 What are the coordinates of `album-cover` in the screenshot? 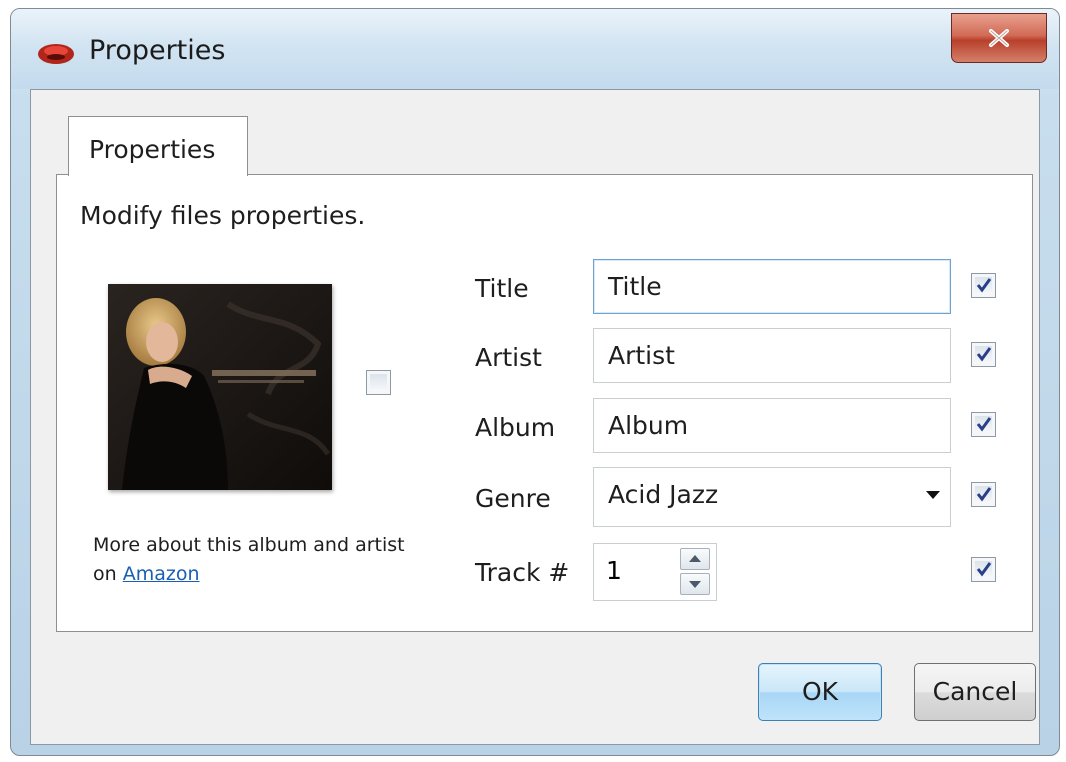 It's located at (220, 387).